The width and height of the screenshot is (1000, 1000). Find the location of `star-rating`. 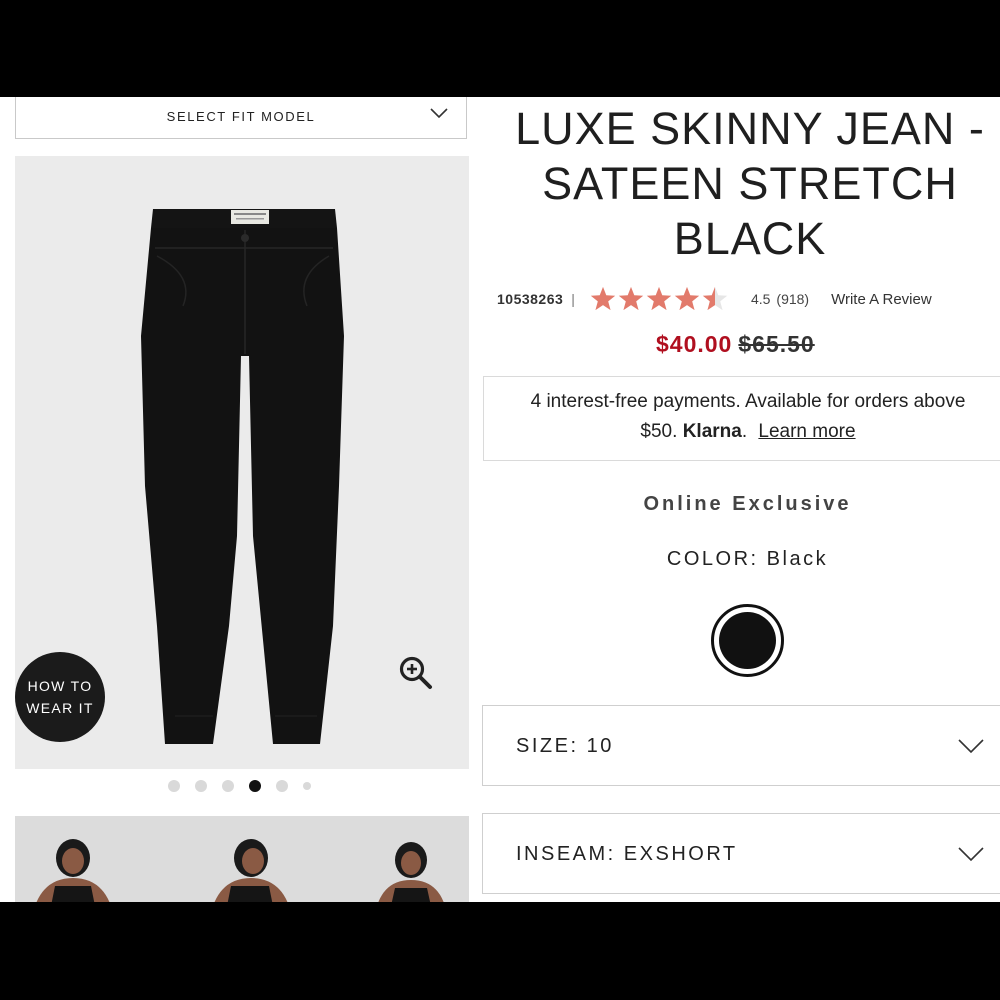

star-rating is located at coordinates (659, 299).